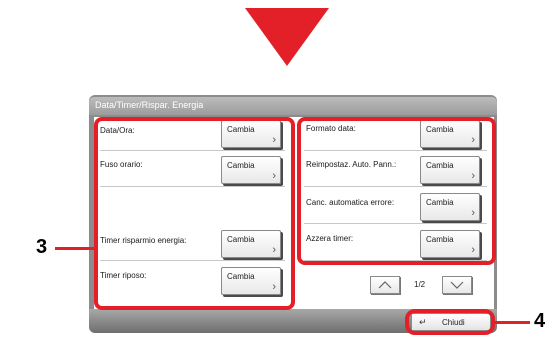  Describe the element at coordinates (540, 321) in the screenshot. I see `callout-number-4: 4` at that location.